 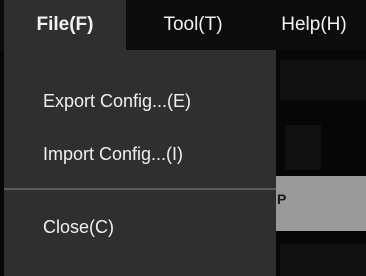 I want to click on menu-separator, so click(x=140, y=189).